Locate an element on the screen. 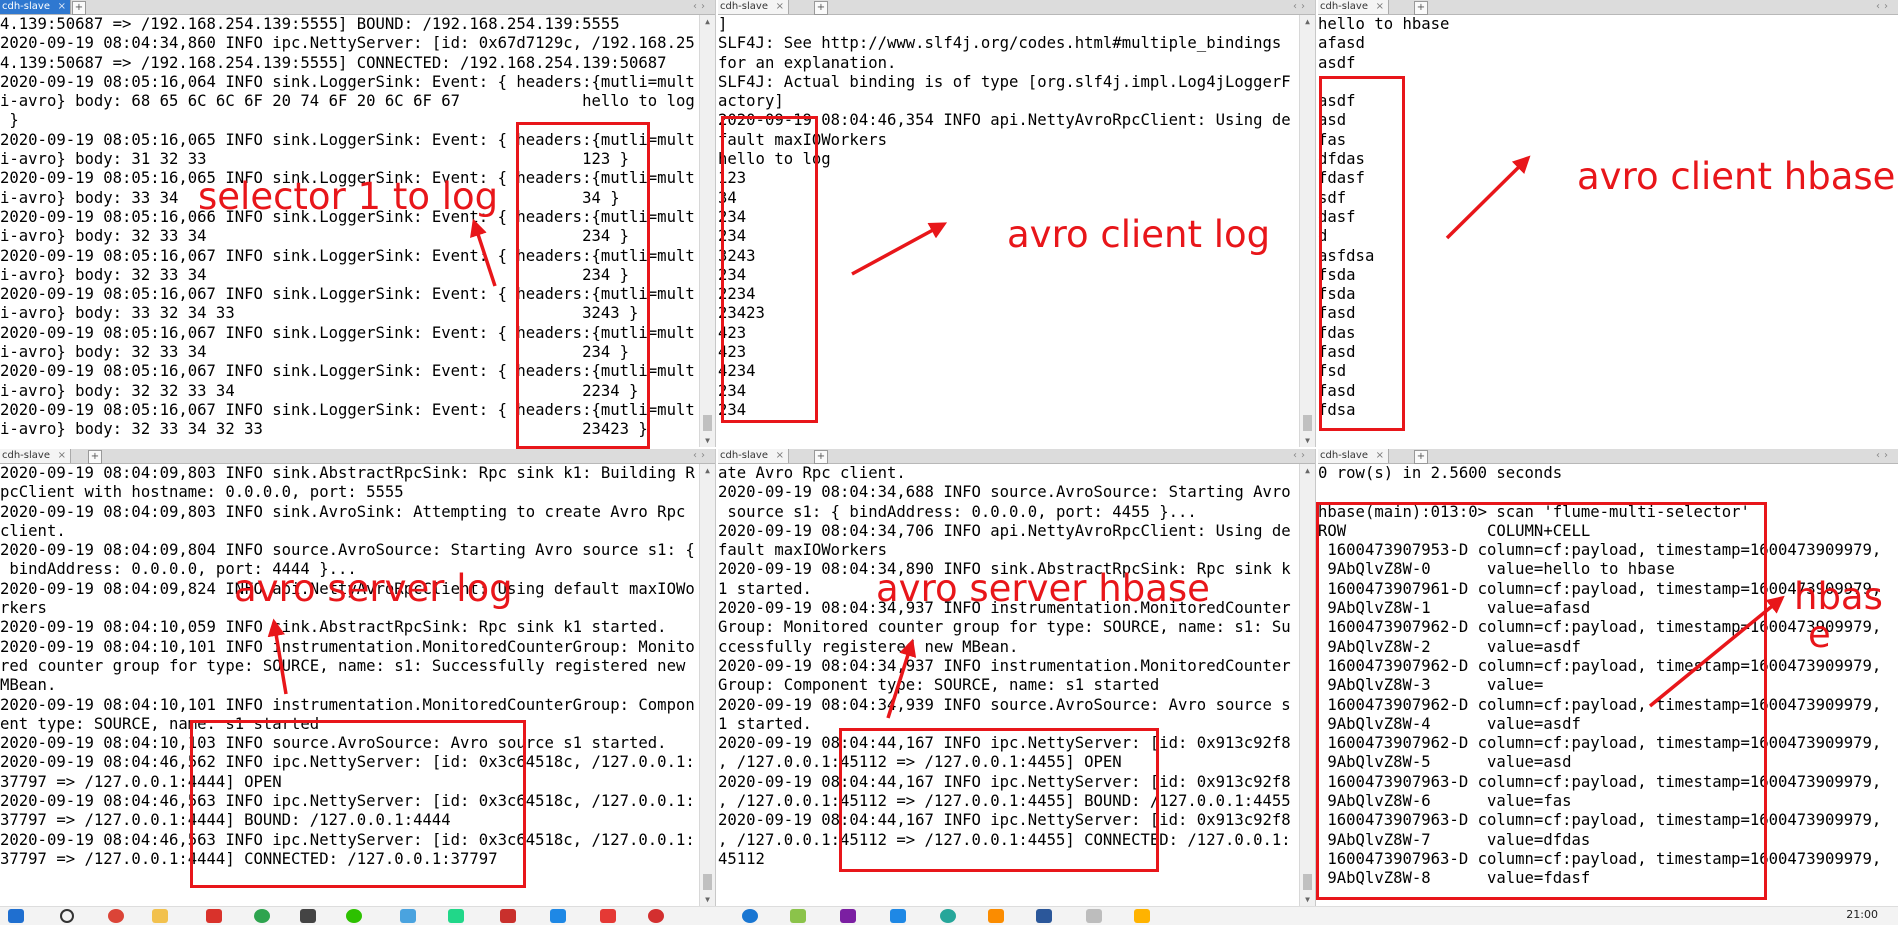 This screenshot has height=925, width=1898. search-icon is located at coordinates (67, 916).